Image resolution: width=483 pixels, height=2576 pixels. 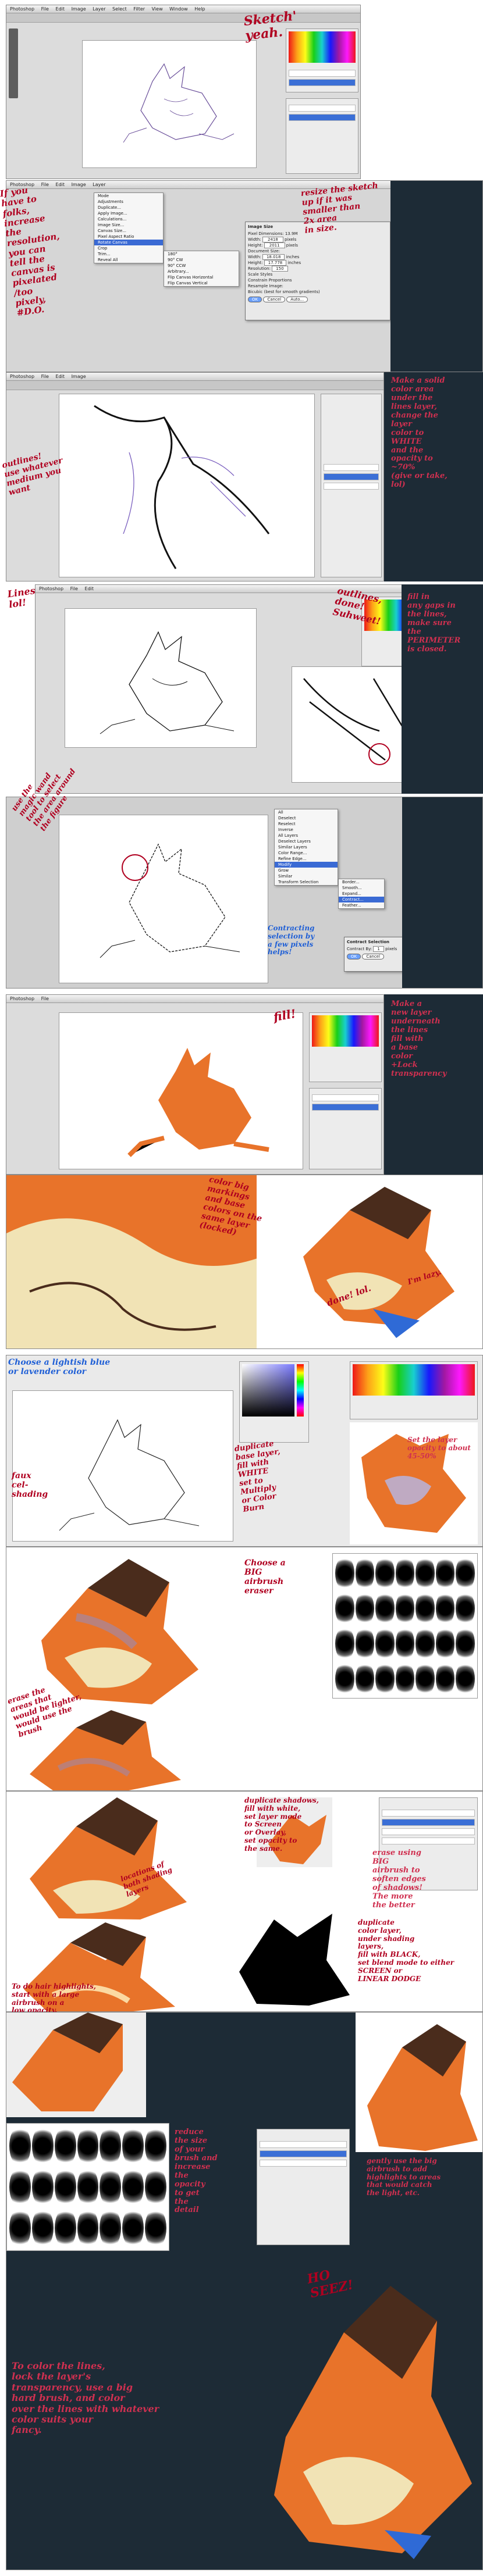 I want to click on menu-item: Pixel Aspect Ratio, so click(x=128, y=237).